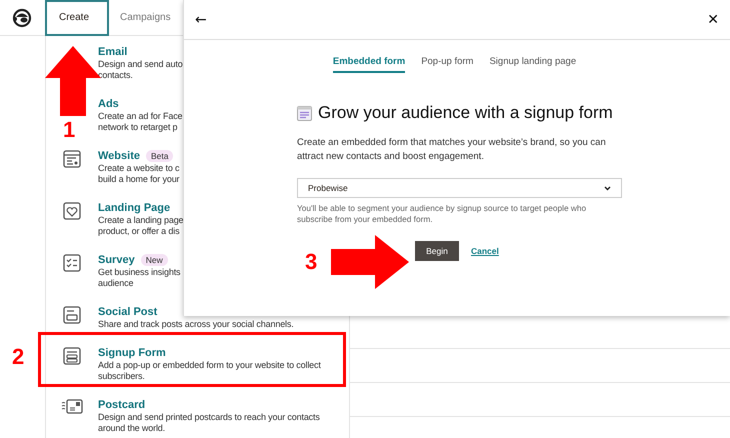 Image resolution: width=730 pixels, height=438 pixels. Describe the element at coordinates (122, 404) in the screenshot. I see `menu-item-title: Postcard` at that location.